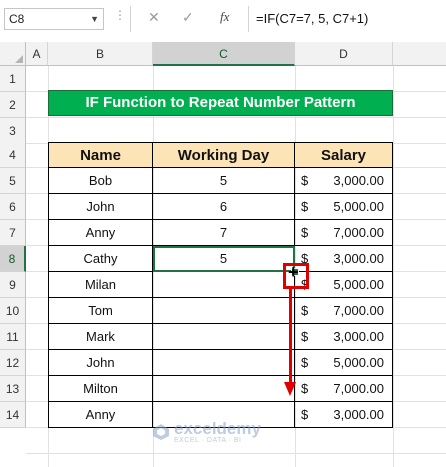 Image resolution: width=446 pixels, height=467 pixels. What do you see at coordinates (100, 285) in the screenshot?
I see `name-cell: Milan` at bounding box center [100, 285].